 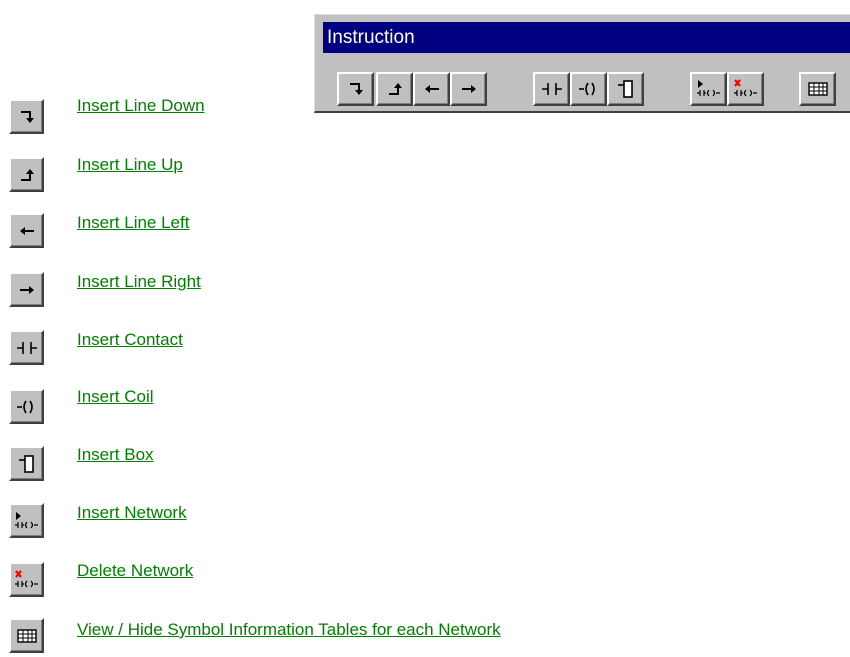 What do you see at coordinates (139, 282) in the screenshot?
I see `link-insert-line-right: Insert Line Right` at bounding box center [139, 282].